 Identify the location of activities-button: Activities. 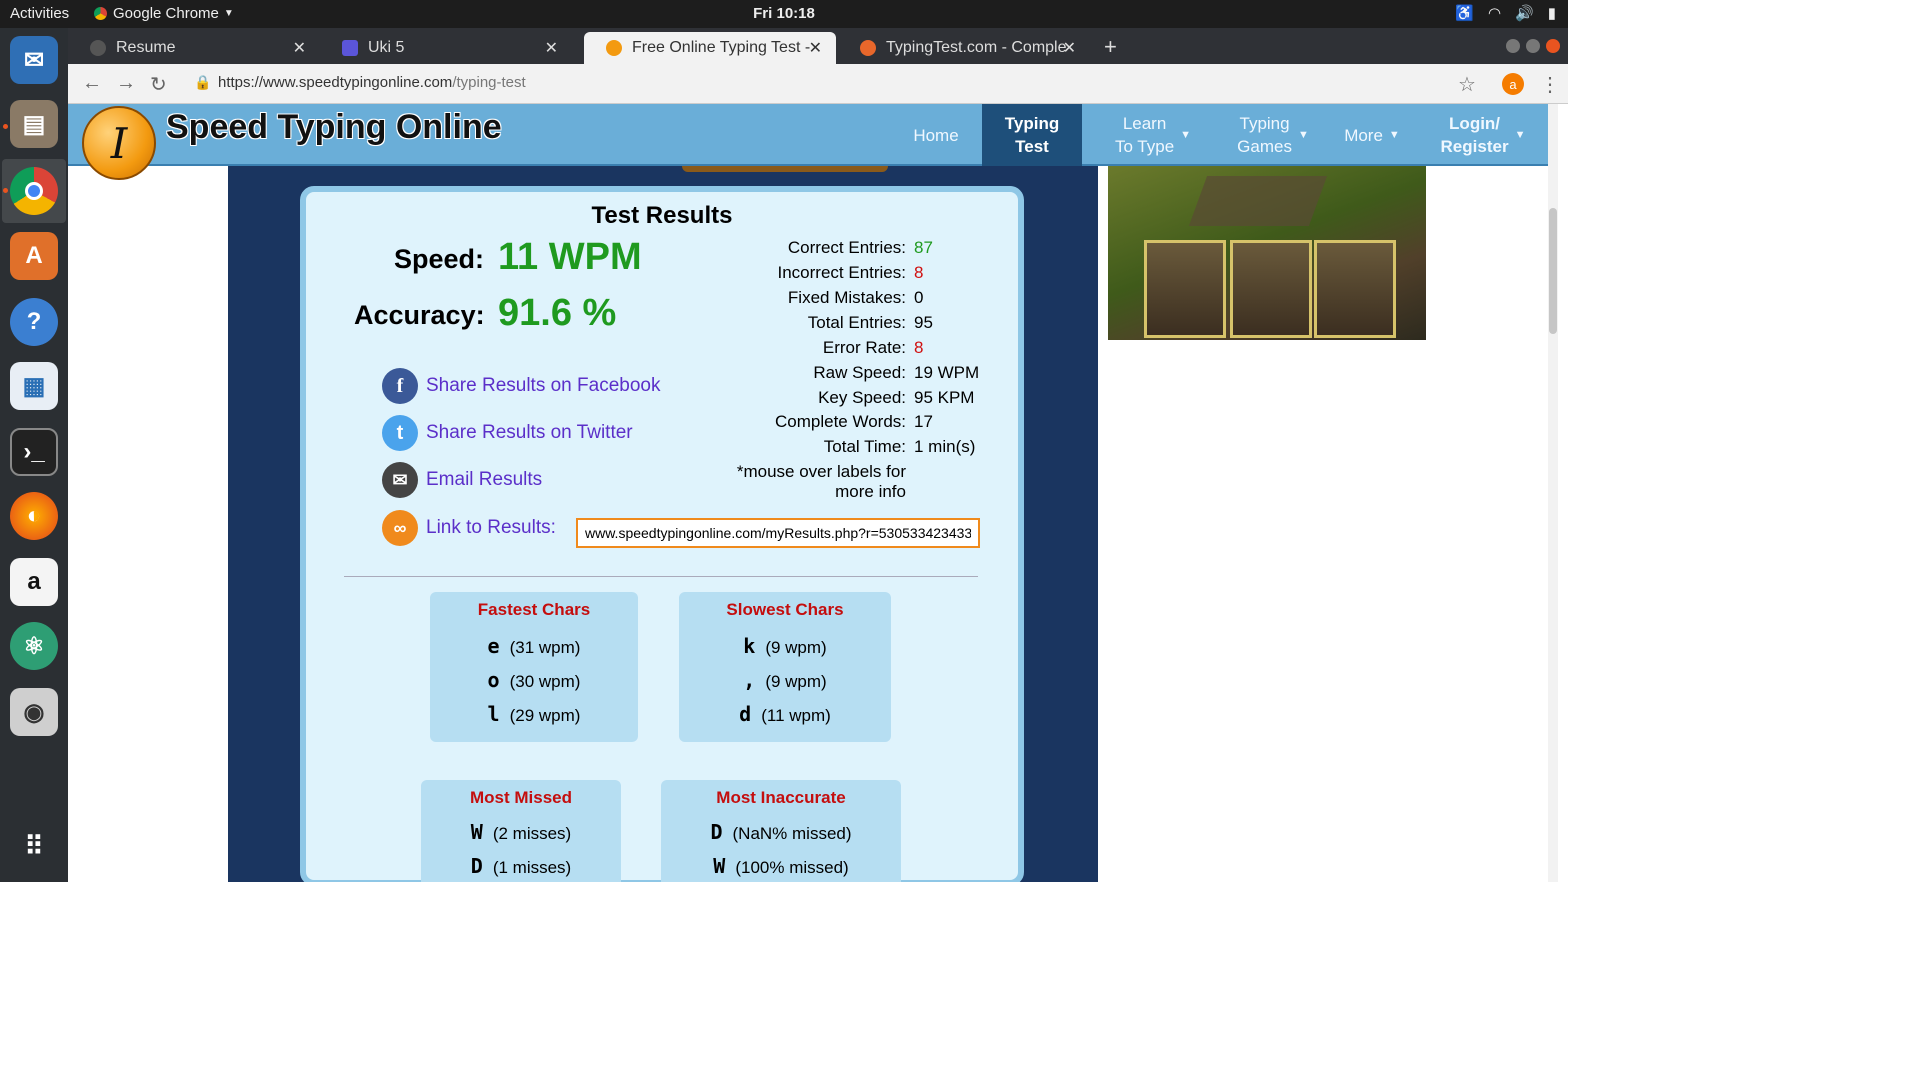
(39, 13).